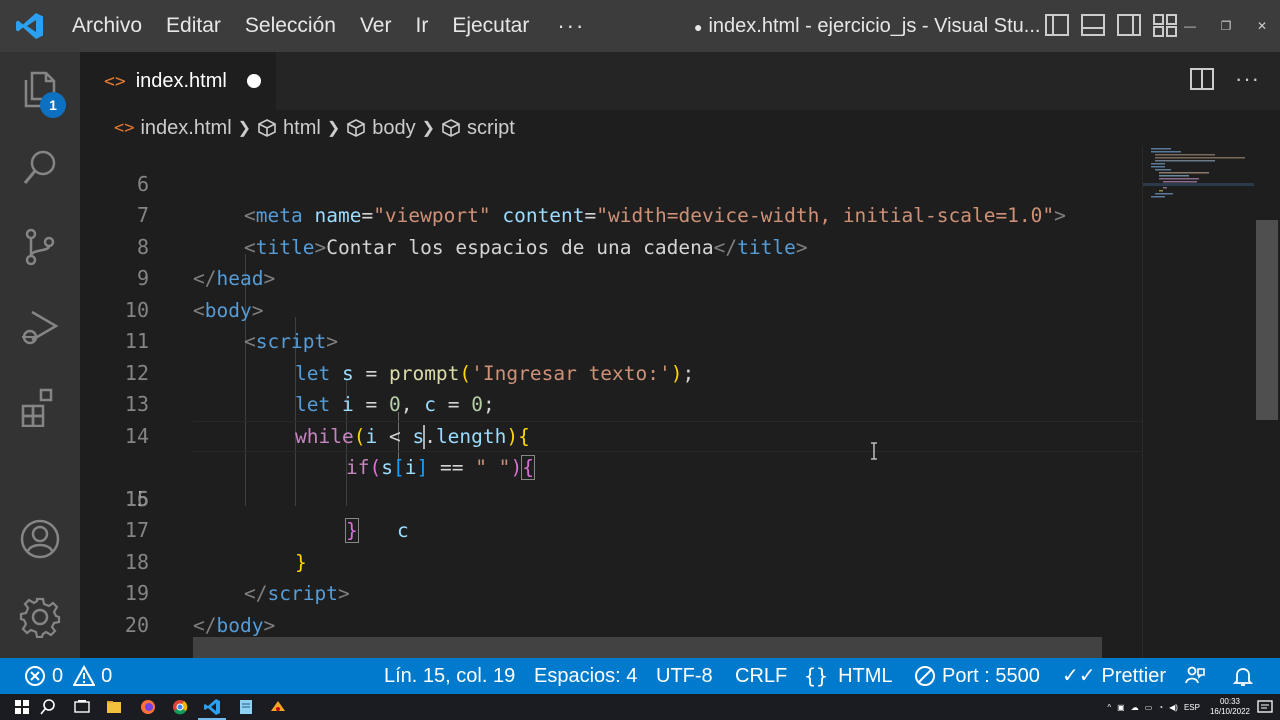 This screenshot has width=1280, height=720. What do you see at coordinates (667, 436) in the screenshot?
I see `current-line-highlight` at bounding box center [667, 436].